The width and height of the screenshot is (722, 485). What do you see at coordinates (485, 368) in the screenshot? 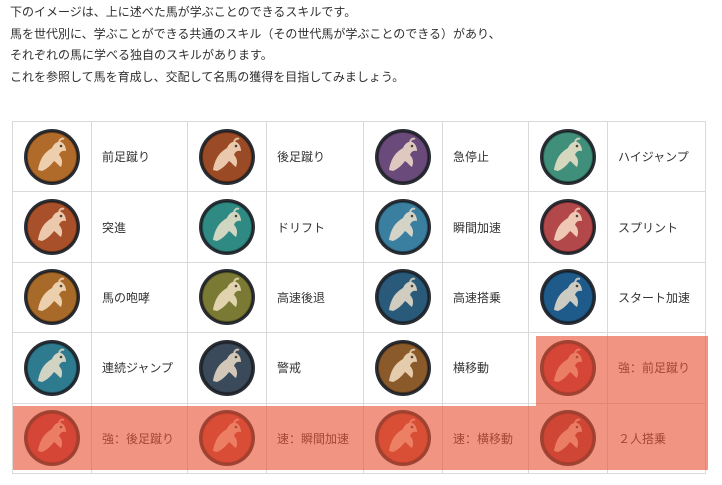
I see `skill-name: 横移動` at bounding box center [485, 368].